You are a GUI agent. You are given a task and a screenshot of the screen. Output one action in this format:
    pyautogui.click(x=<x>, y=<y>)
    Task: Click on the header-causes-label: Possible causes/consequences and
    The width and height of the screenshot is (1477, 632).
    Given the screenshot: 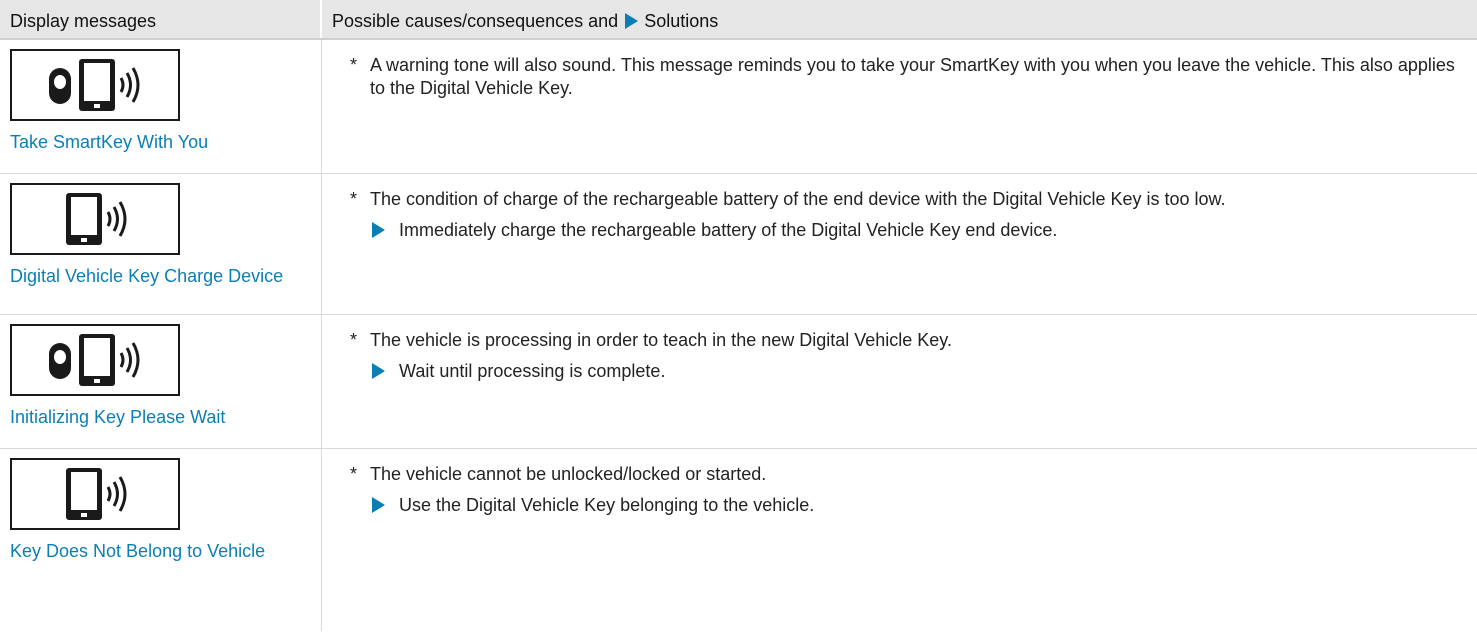 What is the action you would take?
    pyautogui.click(x=475, y=21)
    